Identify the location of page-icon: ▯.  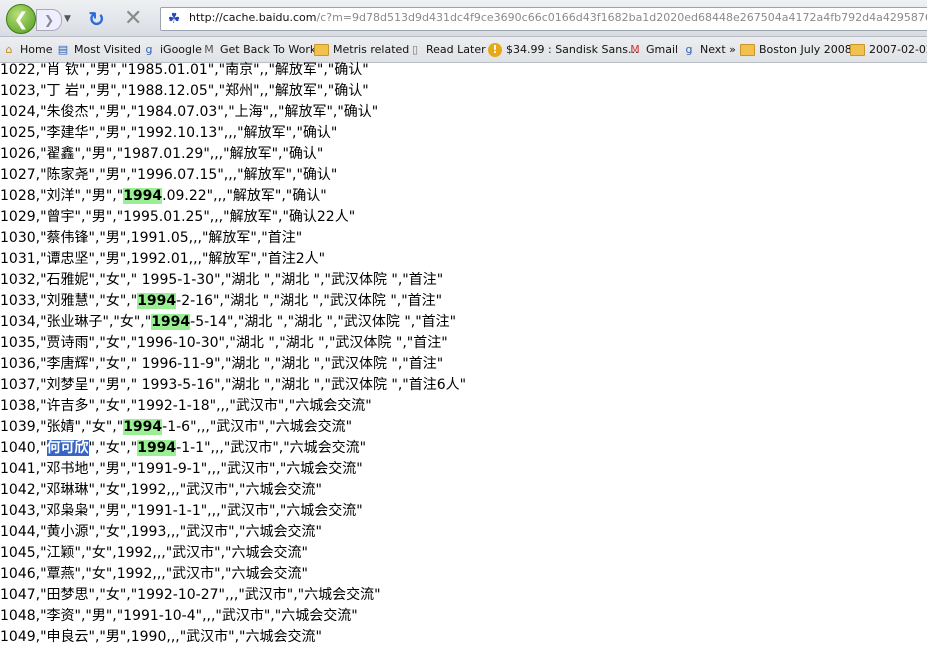
(415, 49).